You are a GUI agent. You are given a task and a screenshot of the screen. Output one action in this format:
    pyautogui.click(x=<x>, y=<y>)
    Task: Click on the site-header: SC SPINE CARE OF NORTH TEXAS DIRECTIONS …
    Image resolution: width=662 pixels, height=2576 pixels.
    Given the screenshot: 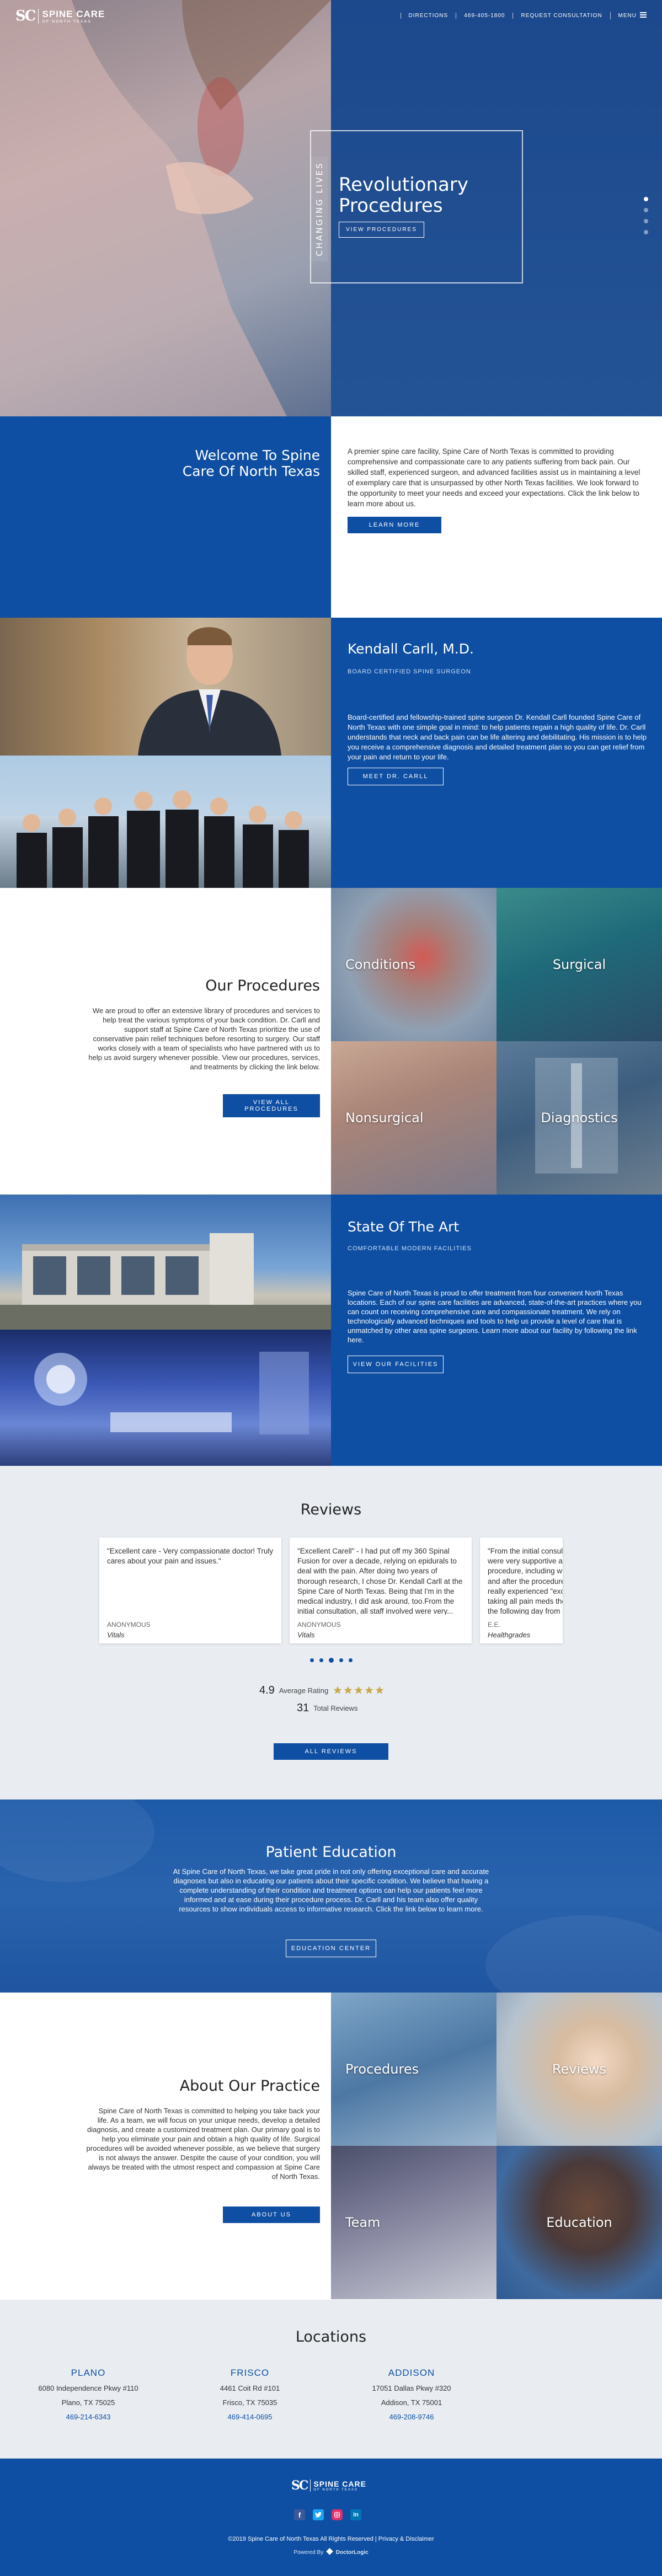 What is the action you would take?
    pyautogui.click(x=331, y=16)
    